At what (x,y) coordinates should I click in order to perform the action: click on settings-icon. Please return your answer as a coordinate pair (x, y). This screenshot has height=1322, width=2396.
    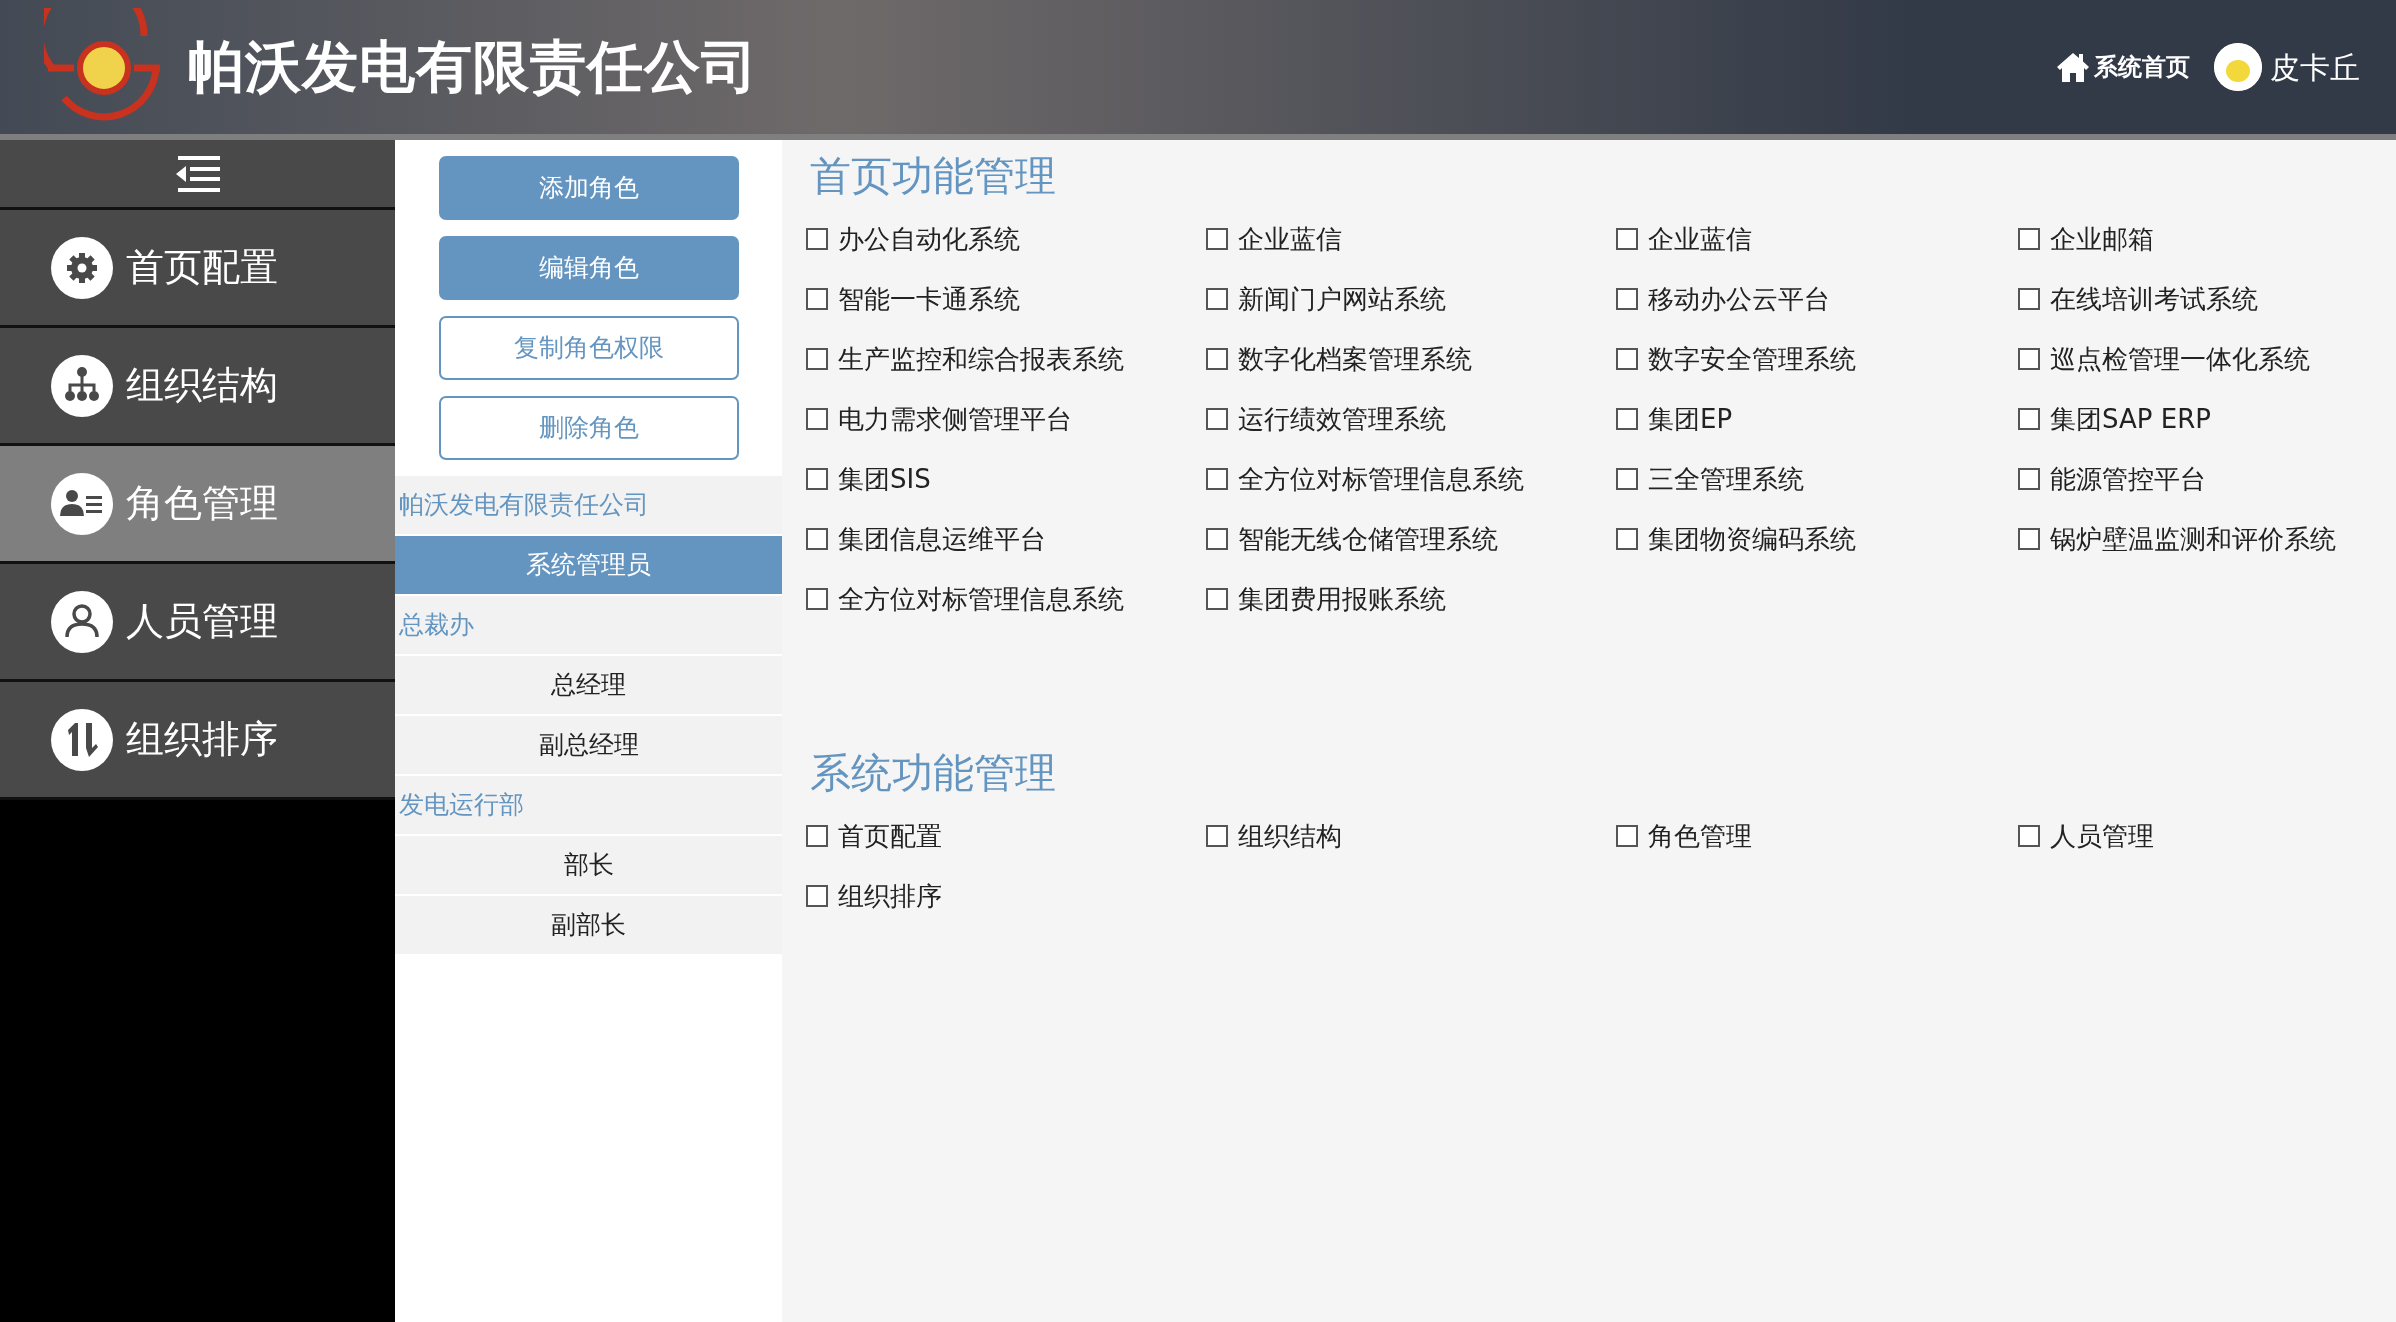
    Looking at the image, I should click on (82, 267).